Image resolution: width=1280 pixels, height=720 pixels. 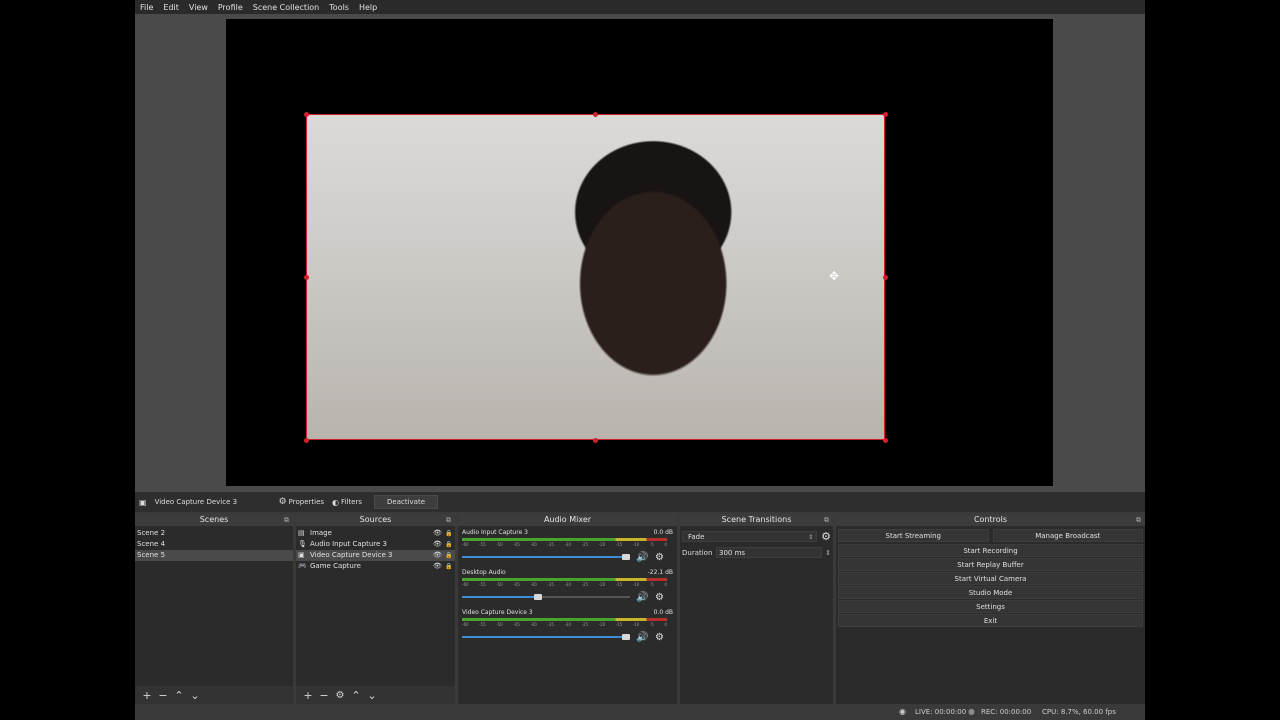 What do you see at coordinates (1067, 535) in the screenshot?
I see `manage-broadcast-button: Manage Broadcast` at bounding box center [1067, 535].